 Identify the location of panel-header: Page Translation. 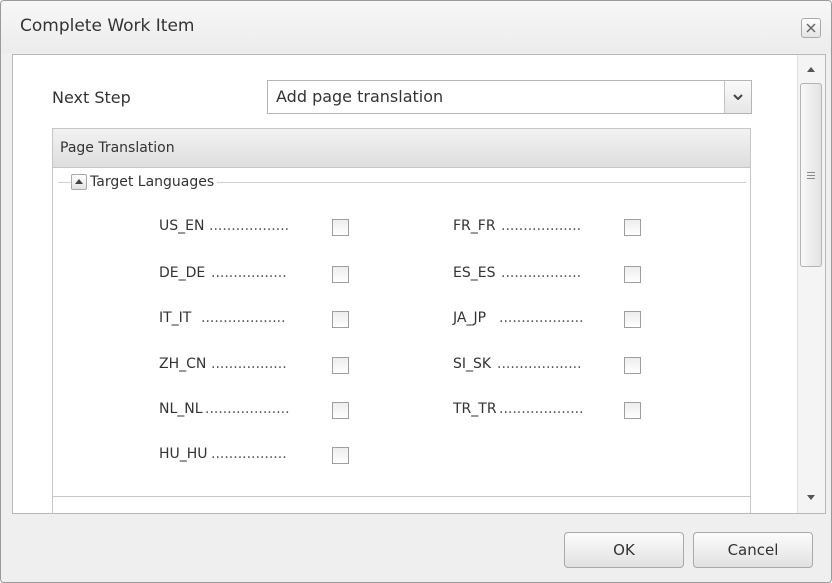
(401, 148).